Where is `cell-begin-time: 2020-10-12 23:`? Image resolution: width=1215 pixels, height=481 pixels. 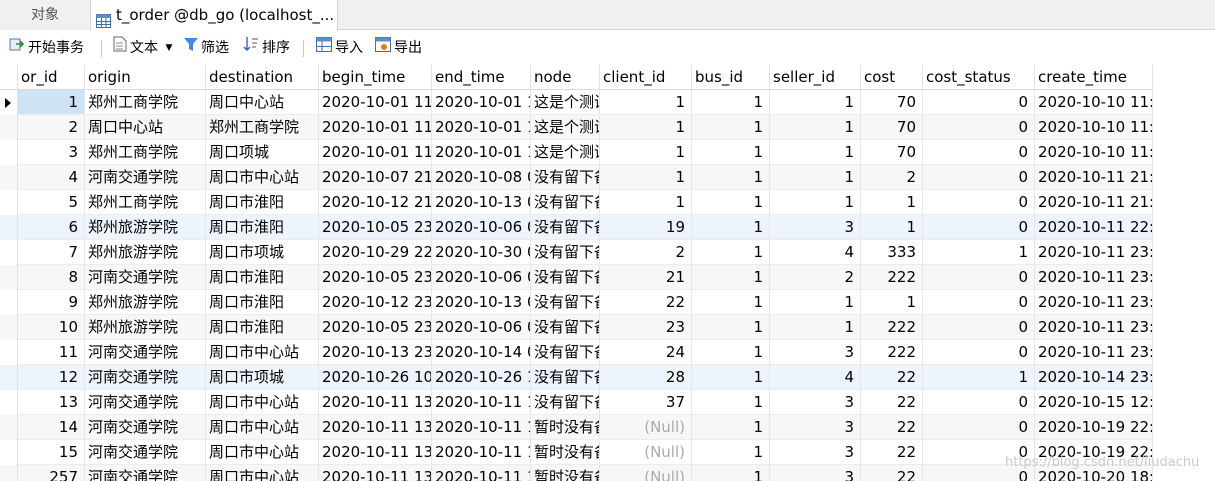 cell-begin-time: 2020-10-12 23: is located at coordinates (375, 302).